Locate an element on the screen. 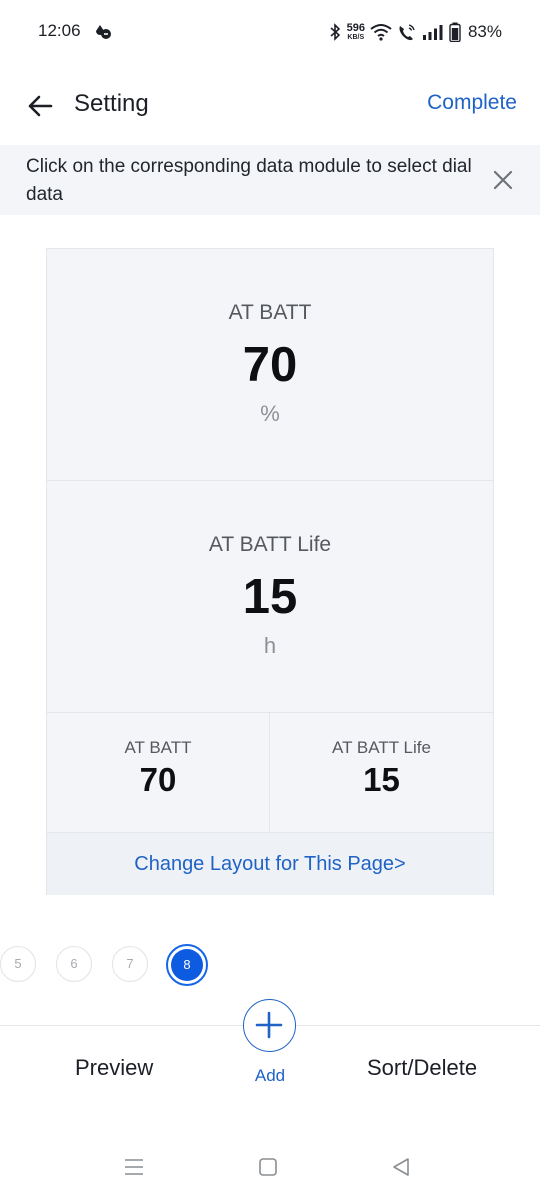 The height and width of the screenshot is (1200, 540). add-button is located at coordinates (269, 1025).